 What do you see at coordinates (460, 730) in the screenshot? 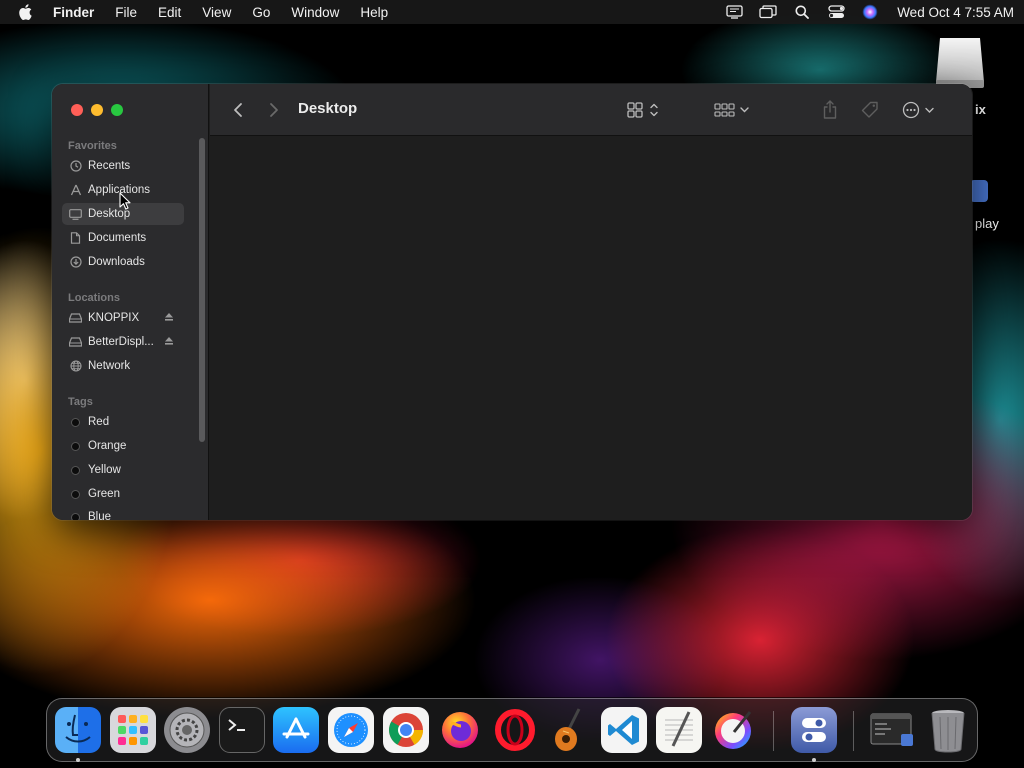
I see `dock-app-firefox` at bounding box center [460, 730].